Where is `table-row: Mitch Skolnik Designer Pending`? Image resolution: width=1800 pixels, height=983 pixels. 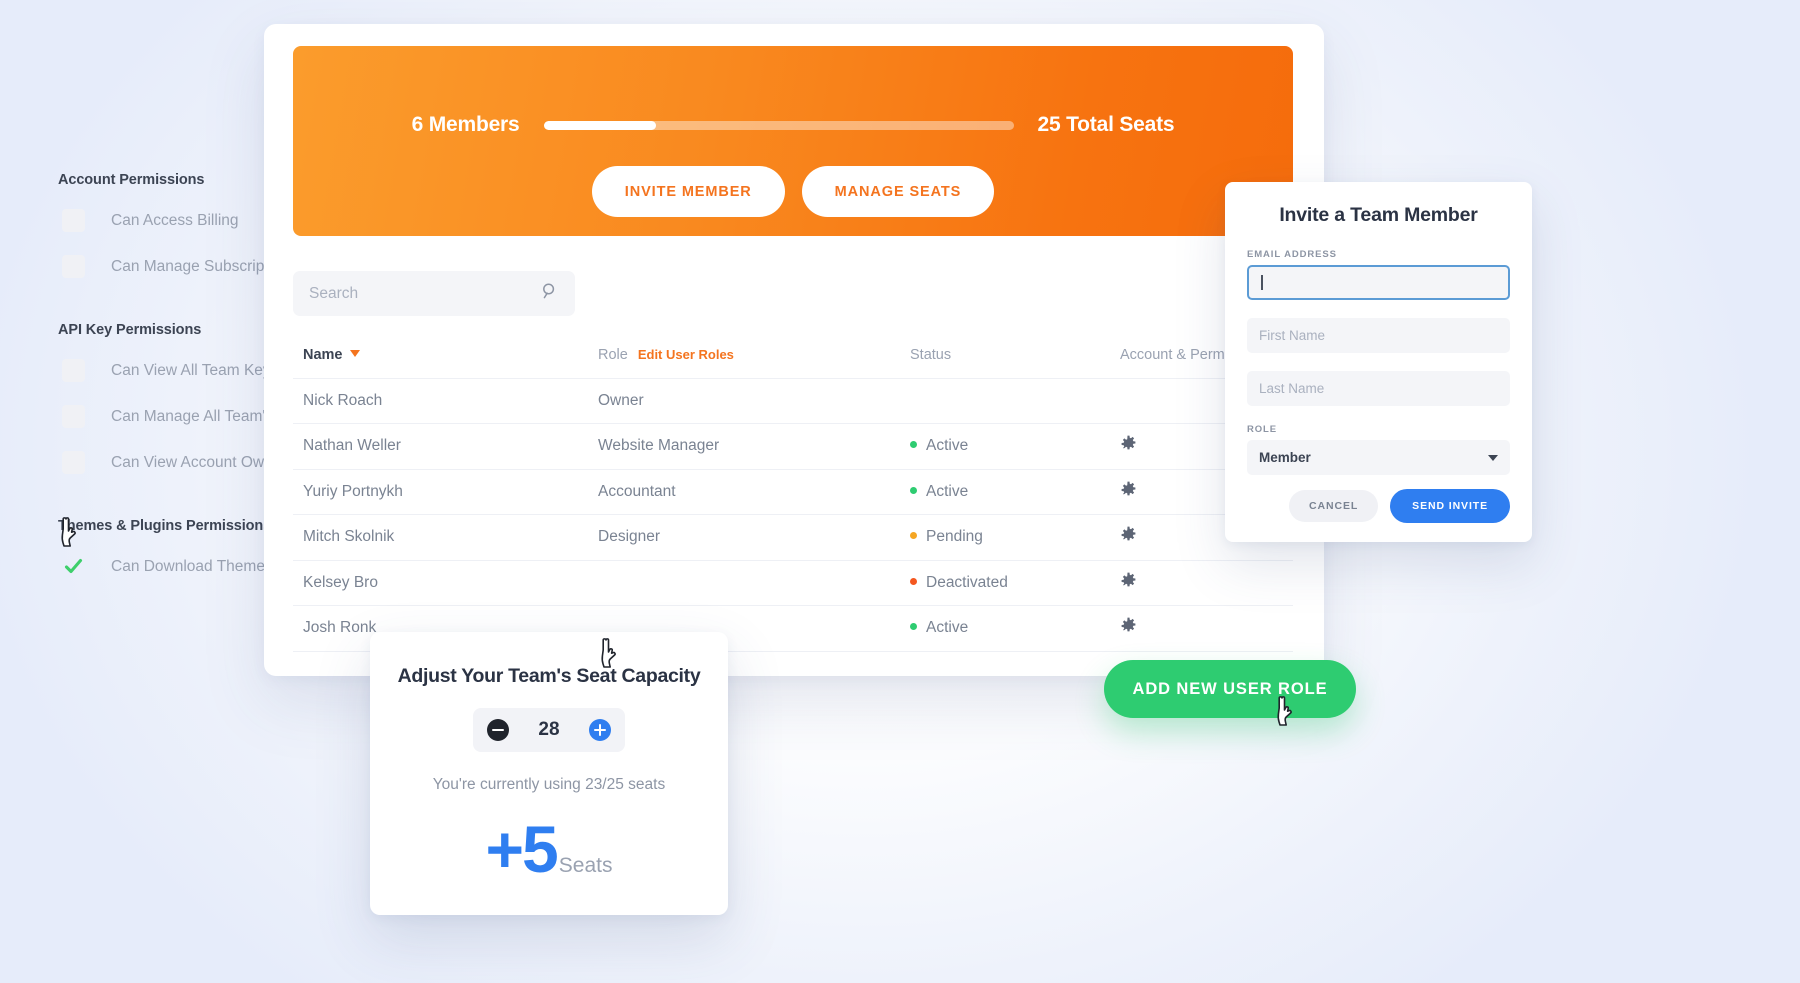
table-row: Mitch Skolnik Designer Pending is located at coordinates (793, 538).